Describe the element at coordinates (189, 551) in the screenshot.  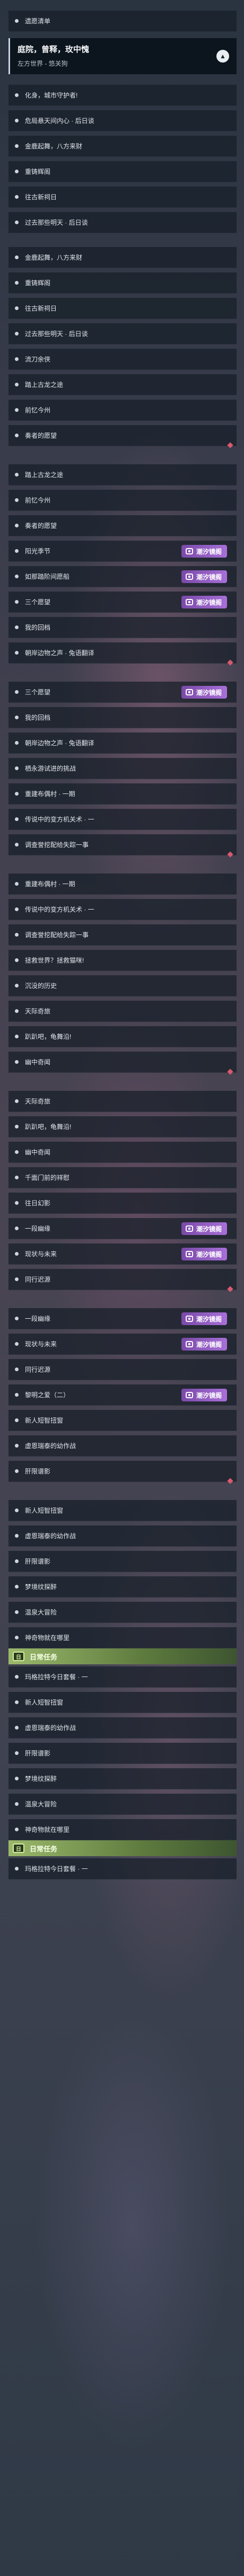
I see `event-tag-icon` at that location.